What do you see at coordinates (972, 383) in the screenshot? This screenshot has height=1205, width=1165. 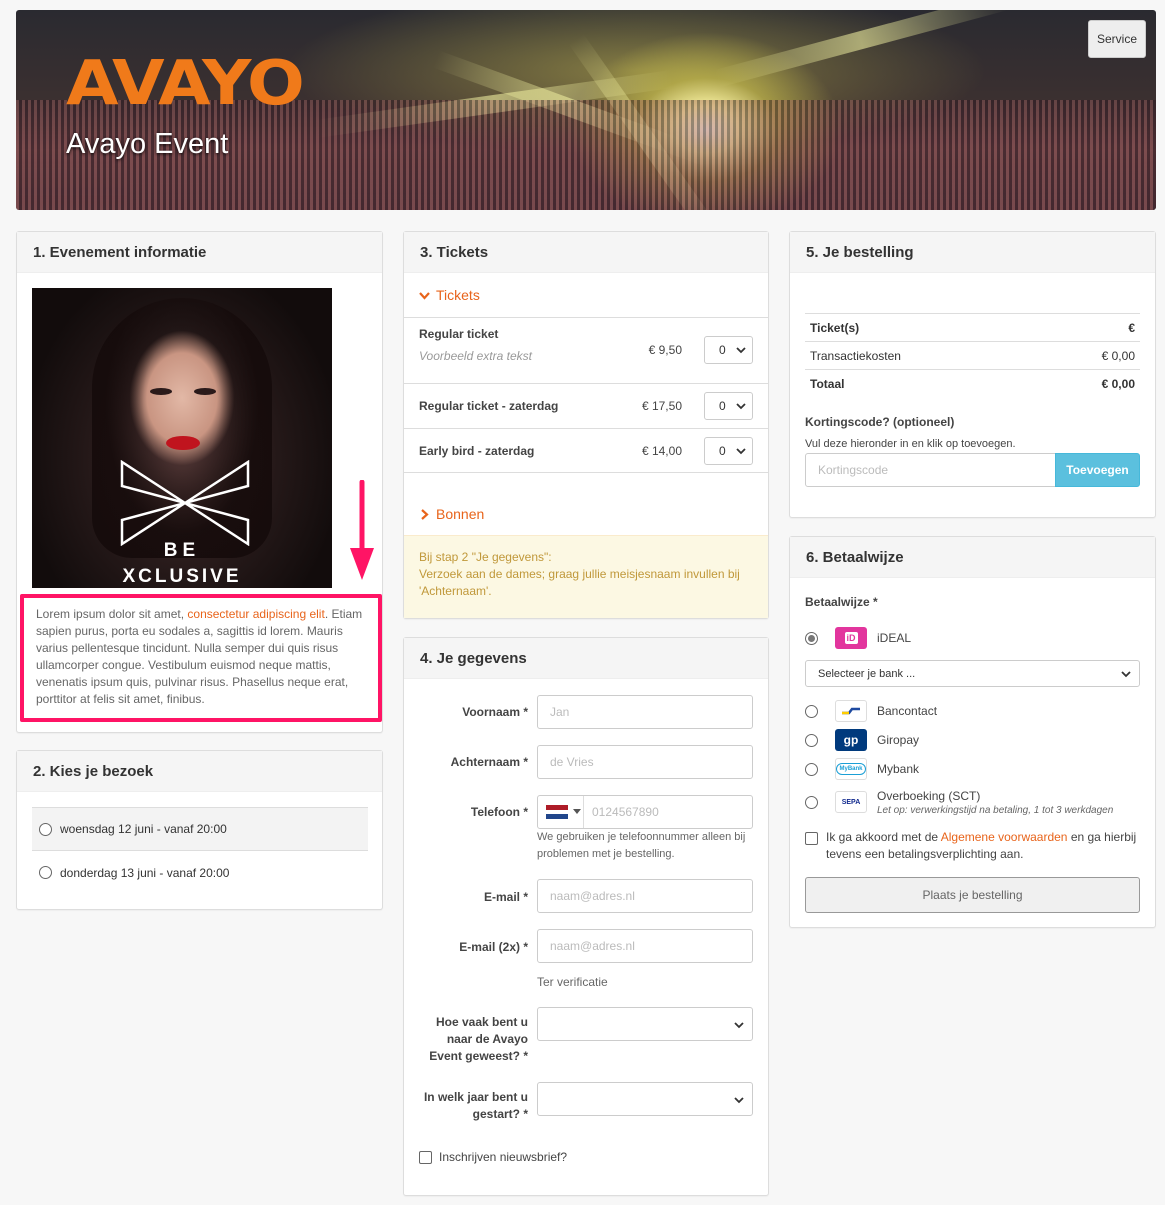 I see `summary-row-total: Totaal € 0,00` at bounding box center [972, 383].